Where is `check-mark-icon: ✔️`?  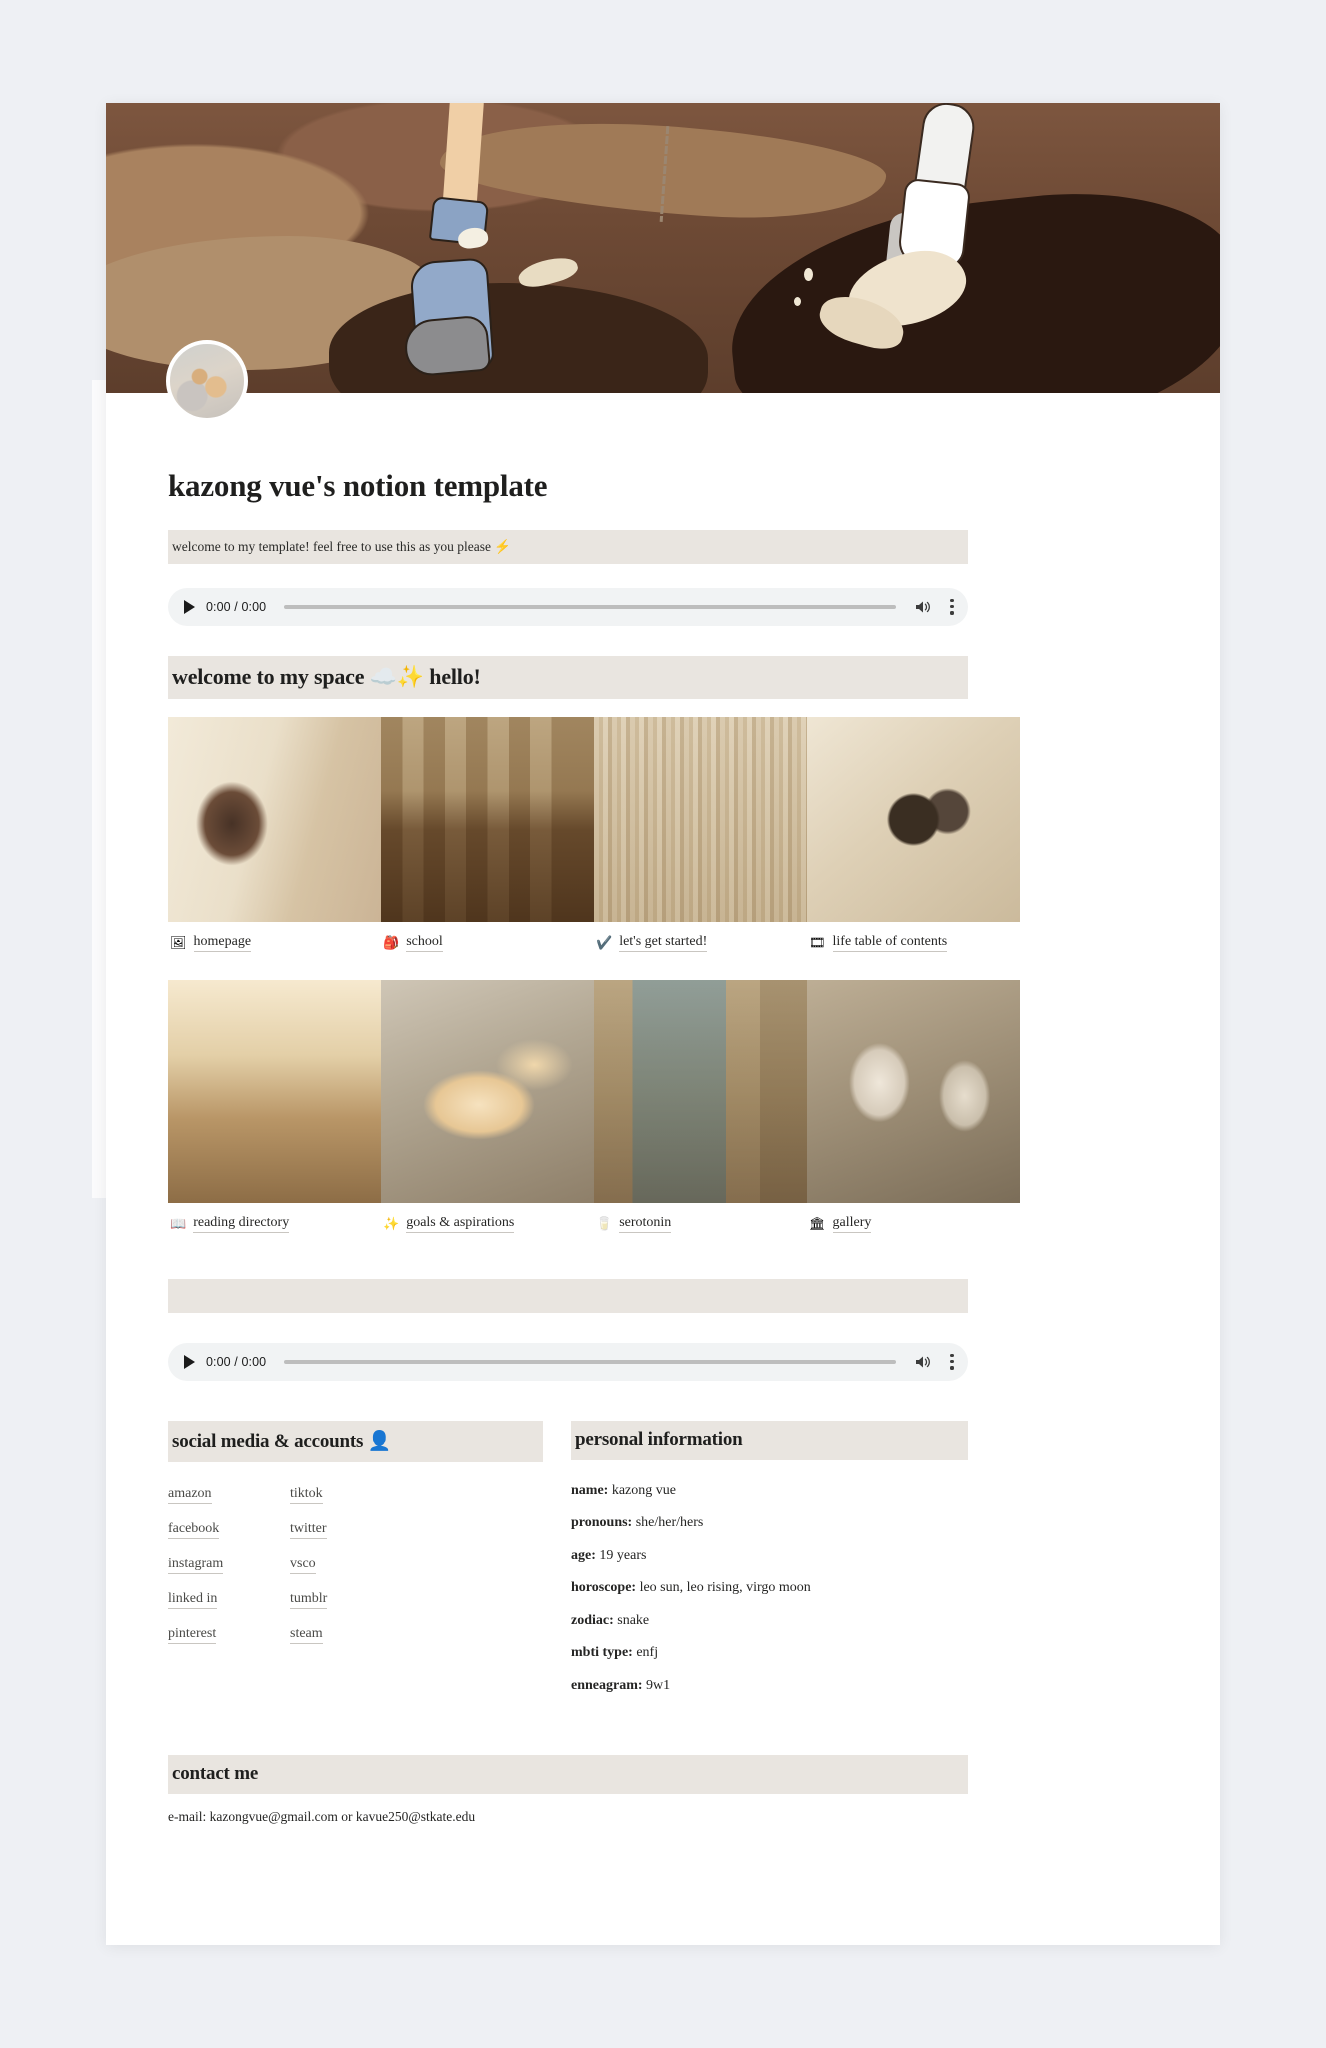 check-mark-icon: ✔️ is located at coordinates (604, 943).